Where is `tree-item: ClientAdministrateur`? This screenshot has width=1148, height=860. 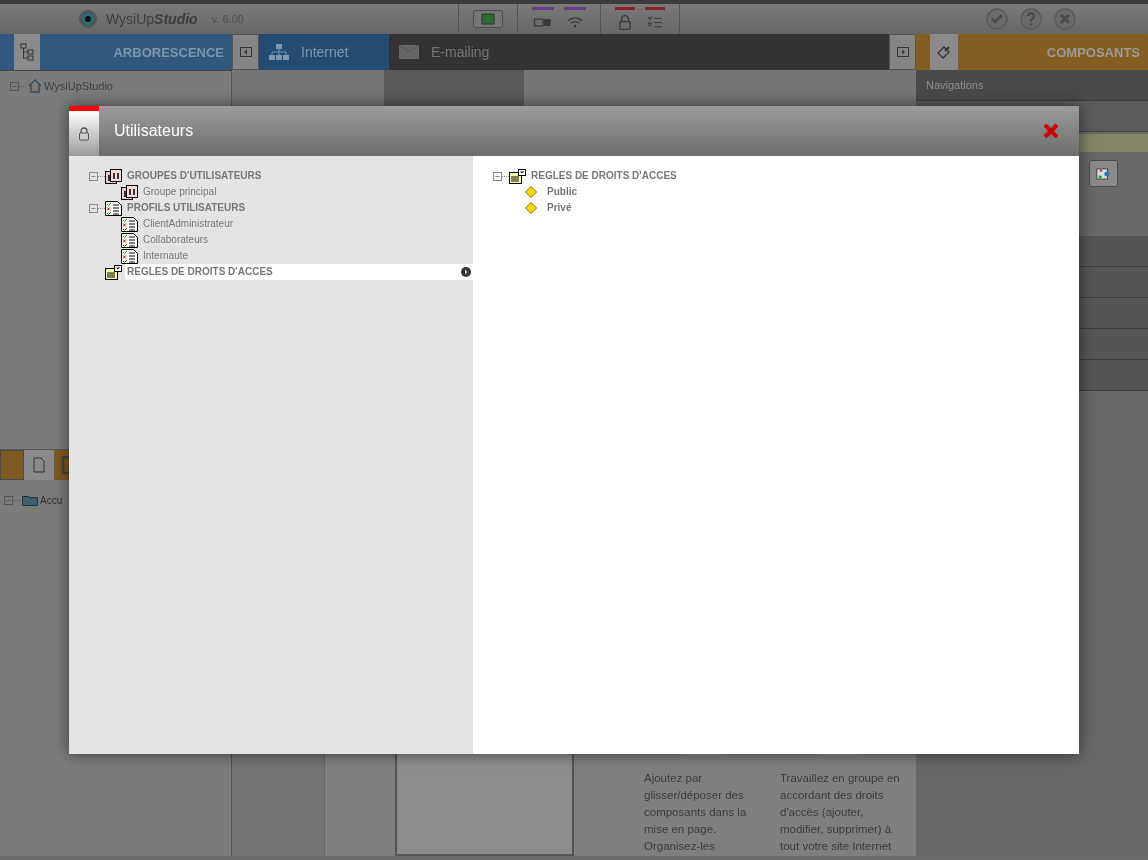 tree-item: ClientAdministrateur is located at coordinates (188, 224).